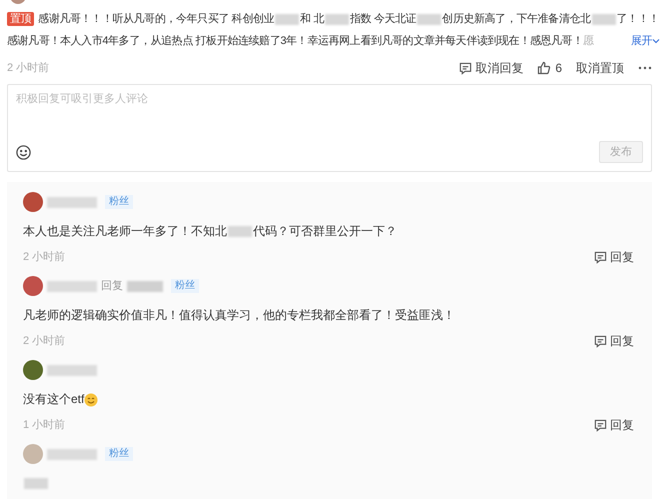  Describe the element at coordinates (20, 19) in the screenshot. I see `pinned-badge: 置顶` at that location.